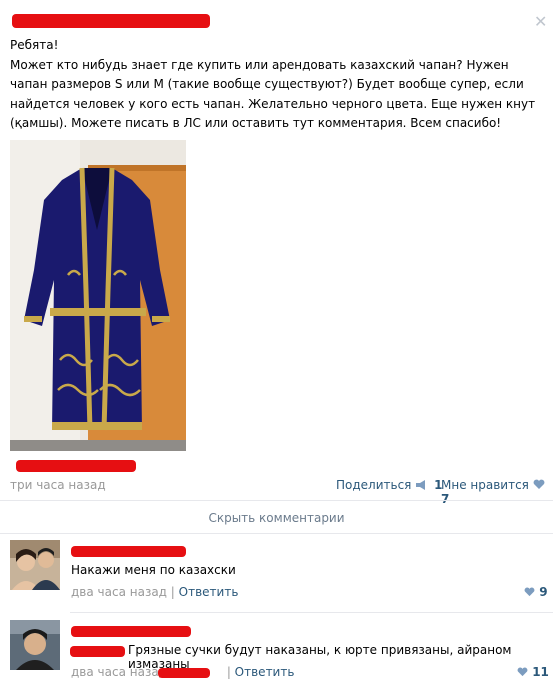 This screenshot has width=553, height=679. I want to click on comment-meta: два часа назад | Ответить, so click(155, 592).